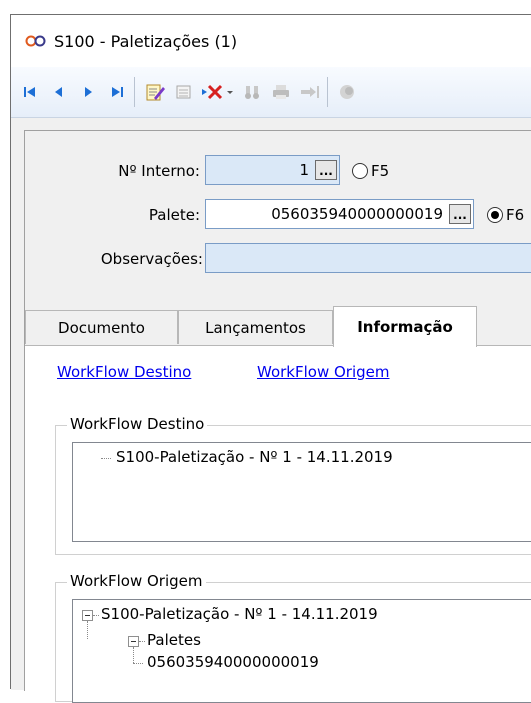 This screenshot has width=531, height=703. I want to click on export-button, so click(310, 92).